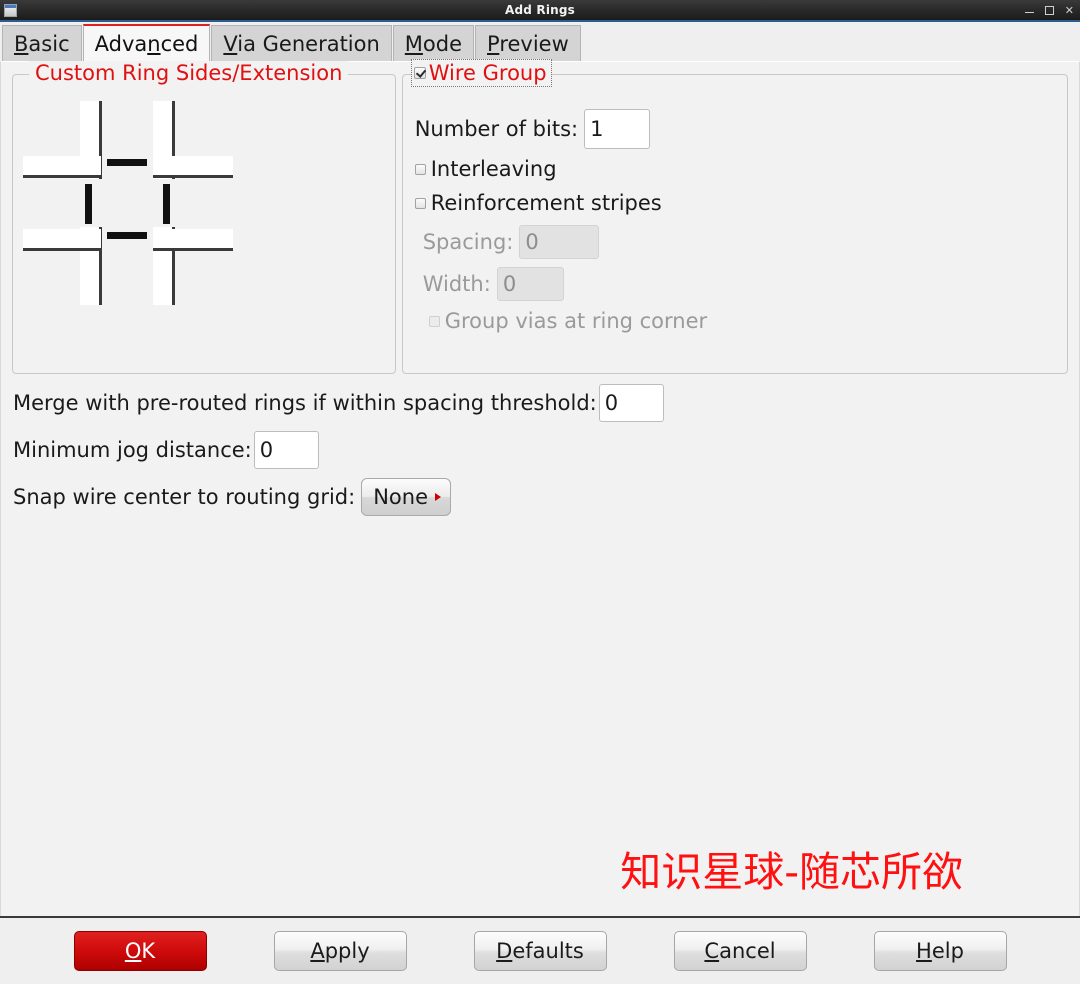 Image resolution: width=1080 pixels, height=984 pixels. What do you see at coordinates (947, 951) in the screenshot?
I see `help-button-label: elp` at bounding box center [947, 951].